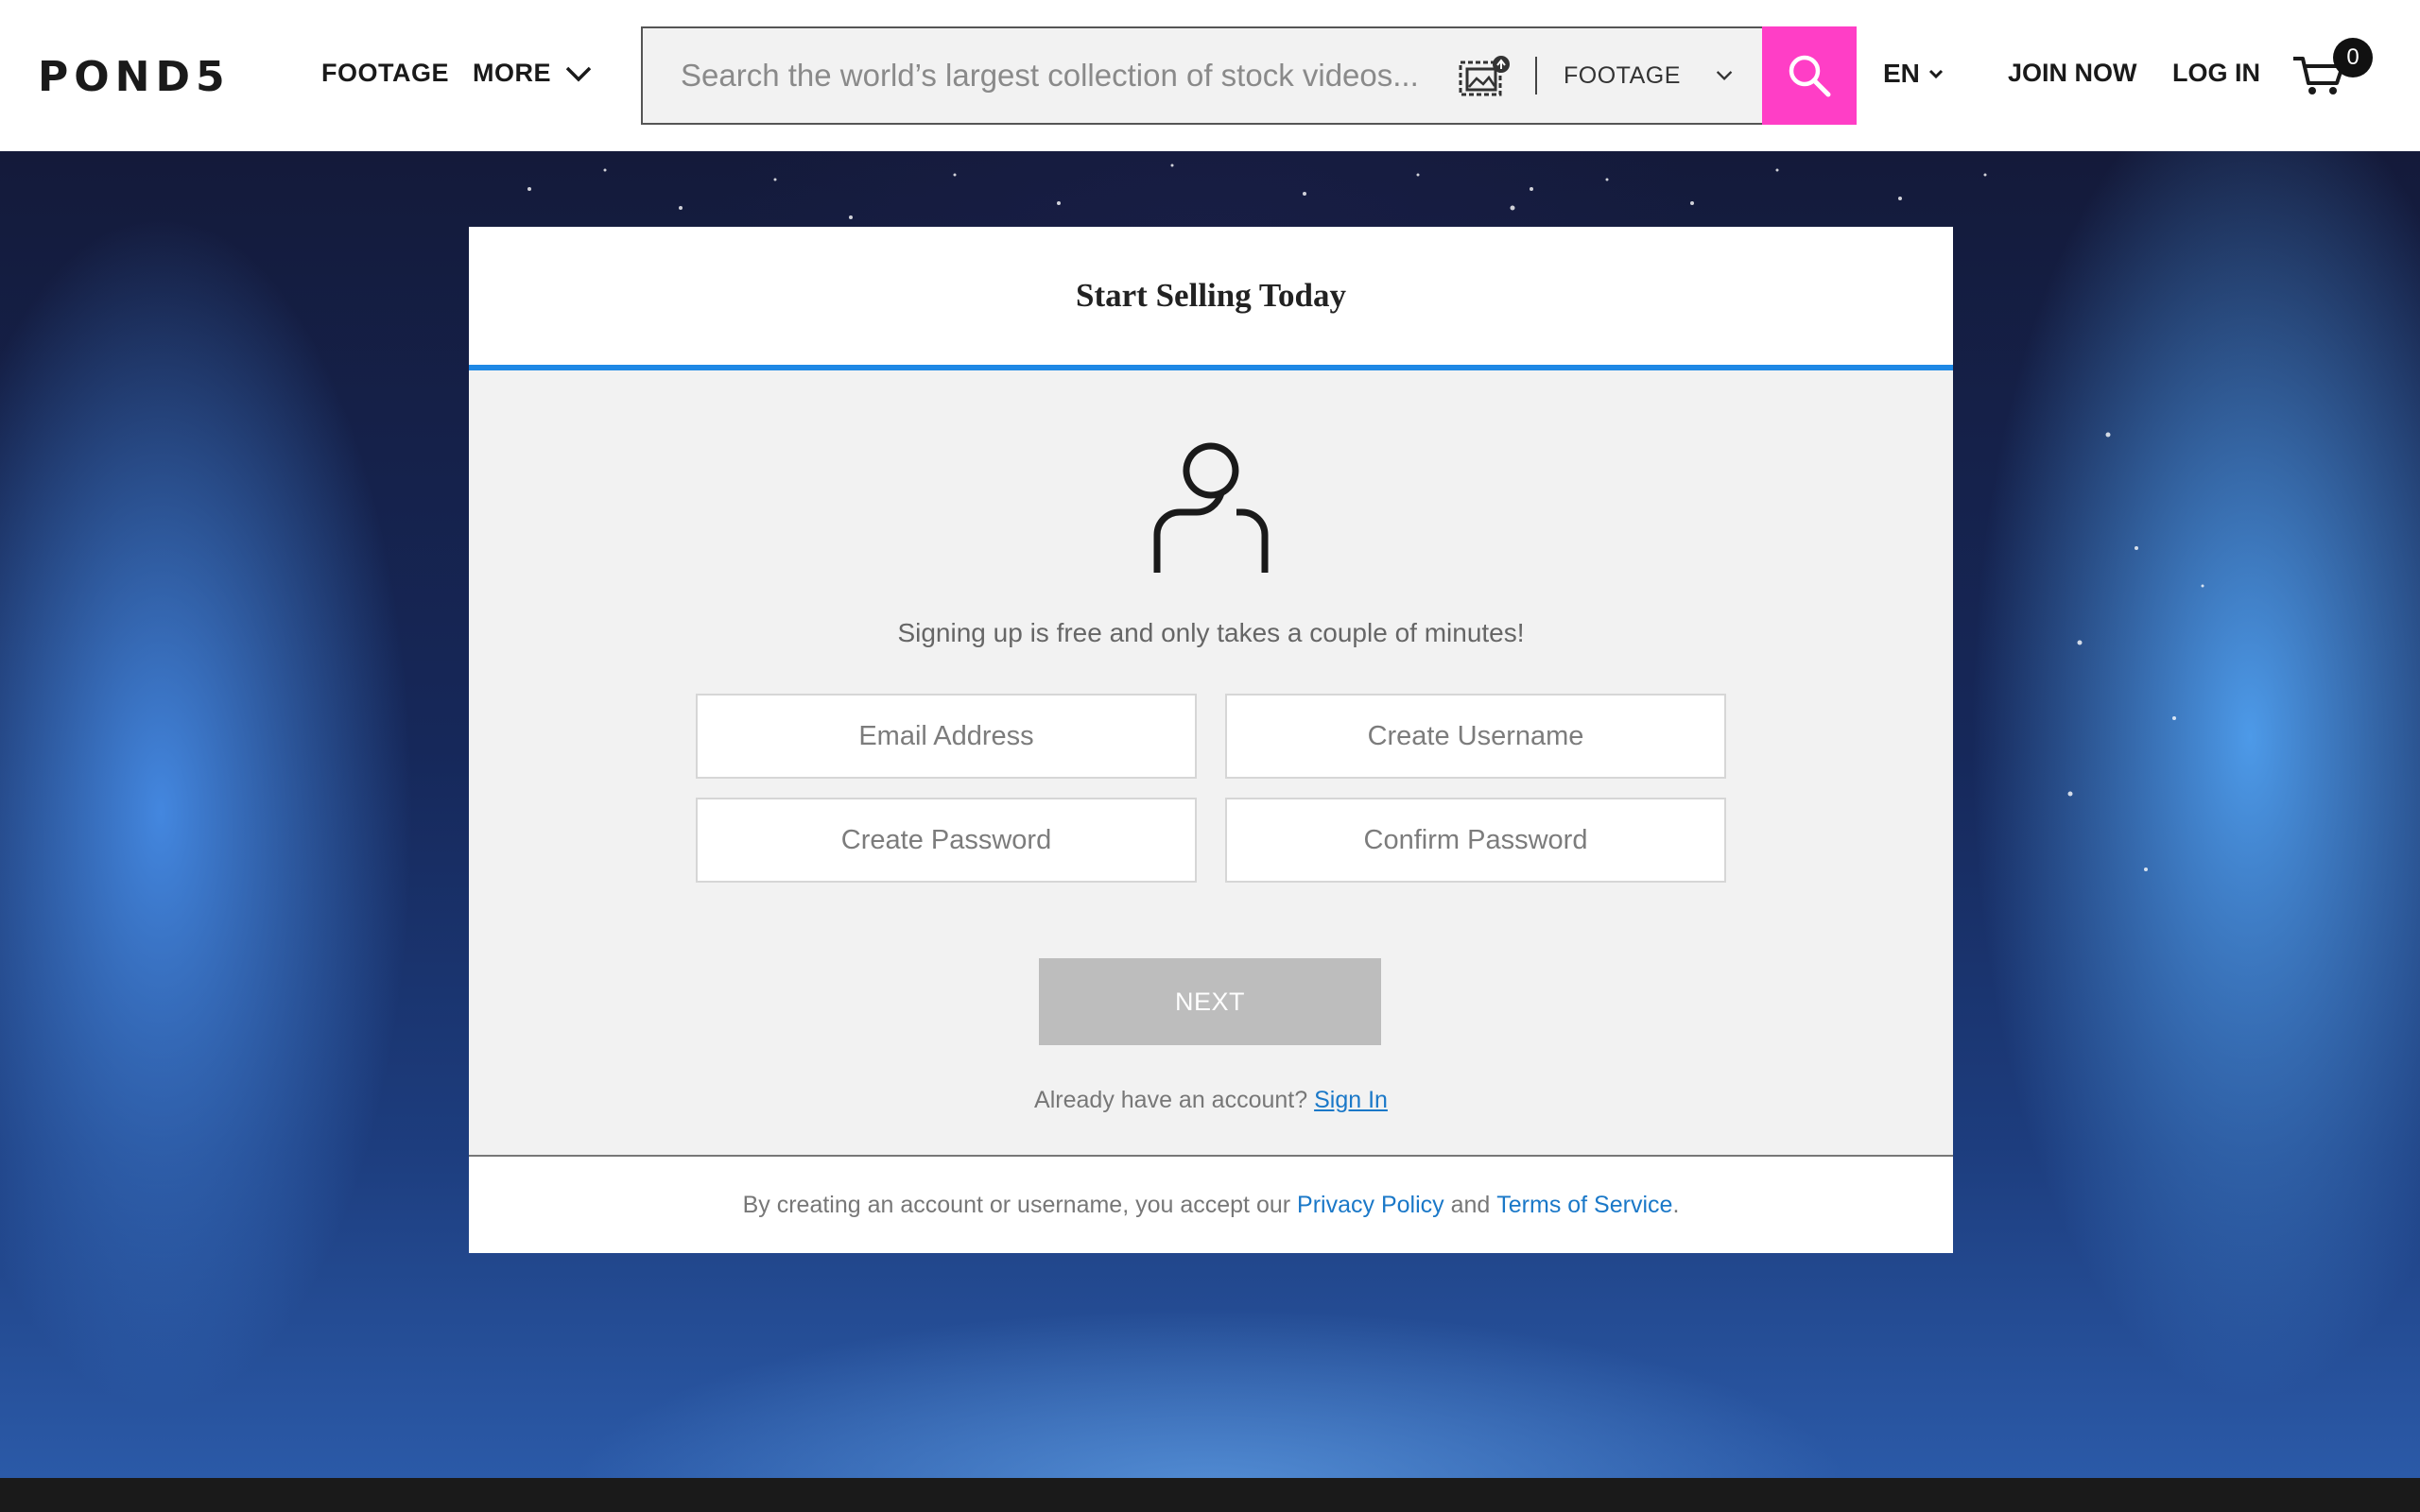  What do you see at coordinates (1210, 1001) in the screenshot?
I see `next-button: NEXT` at bounding box center [1210, 1001].